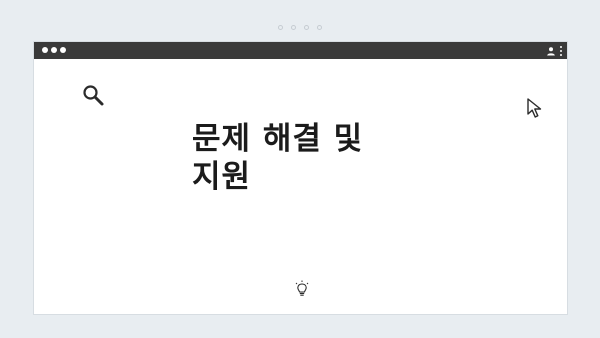 This screenshot has width=600, height=338. What do you see at coordinates (302, 288) in the screenshot?
I see `lightbulb-icon` at bounding box center [302, 288].